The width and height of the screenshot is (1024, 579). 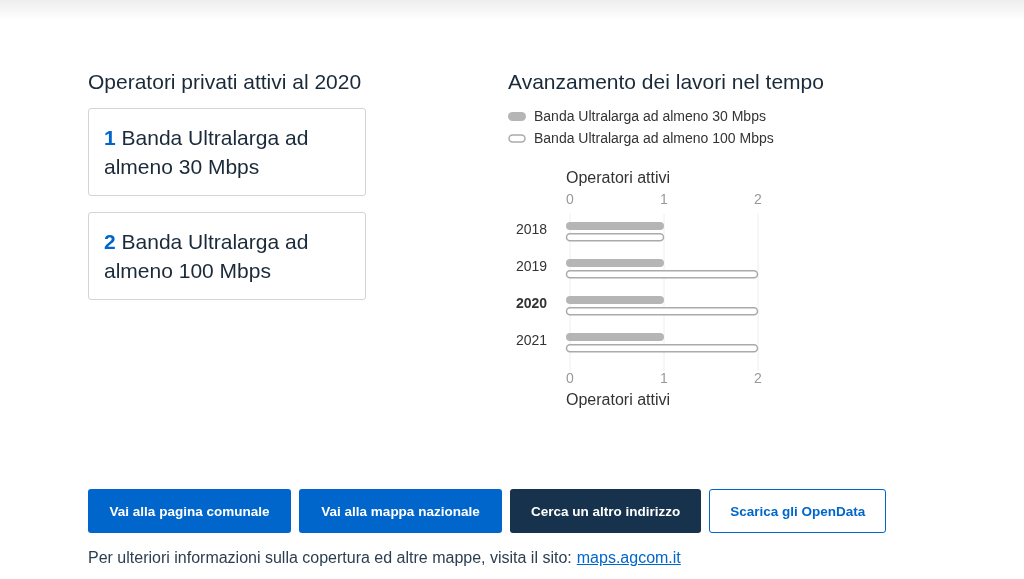 What do you see at coordinates (532, 229) in the screenshot?
I see `category-label: 2018` at bounding box center [532, 229].